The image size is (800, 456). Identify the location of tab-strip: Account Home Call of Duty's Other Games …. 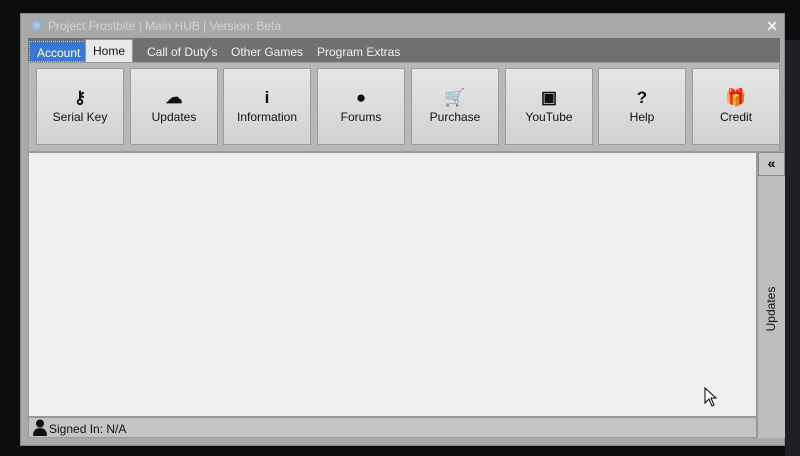
(404, 50).